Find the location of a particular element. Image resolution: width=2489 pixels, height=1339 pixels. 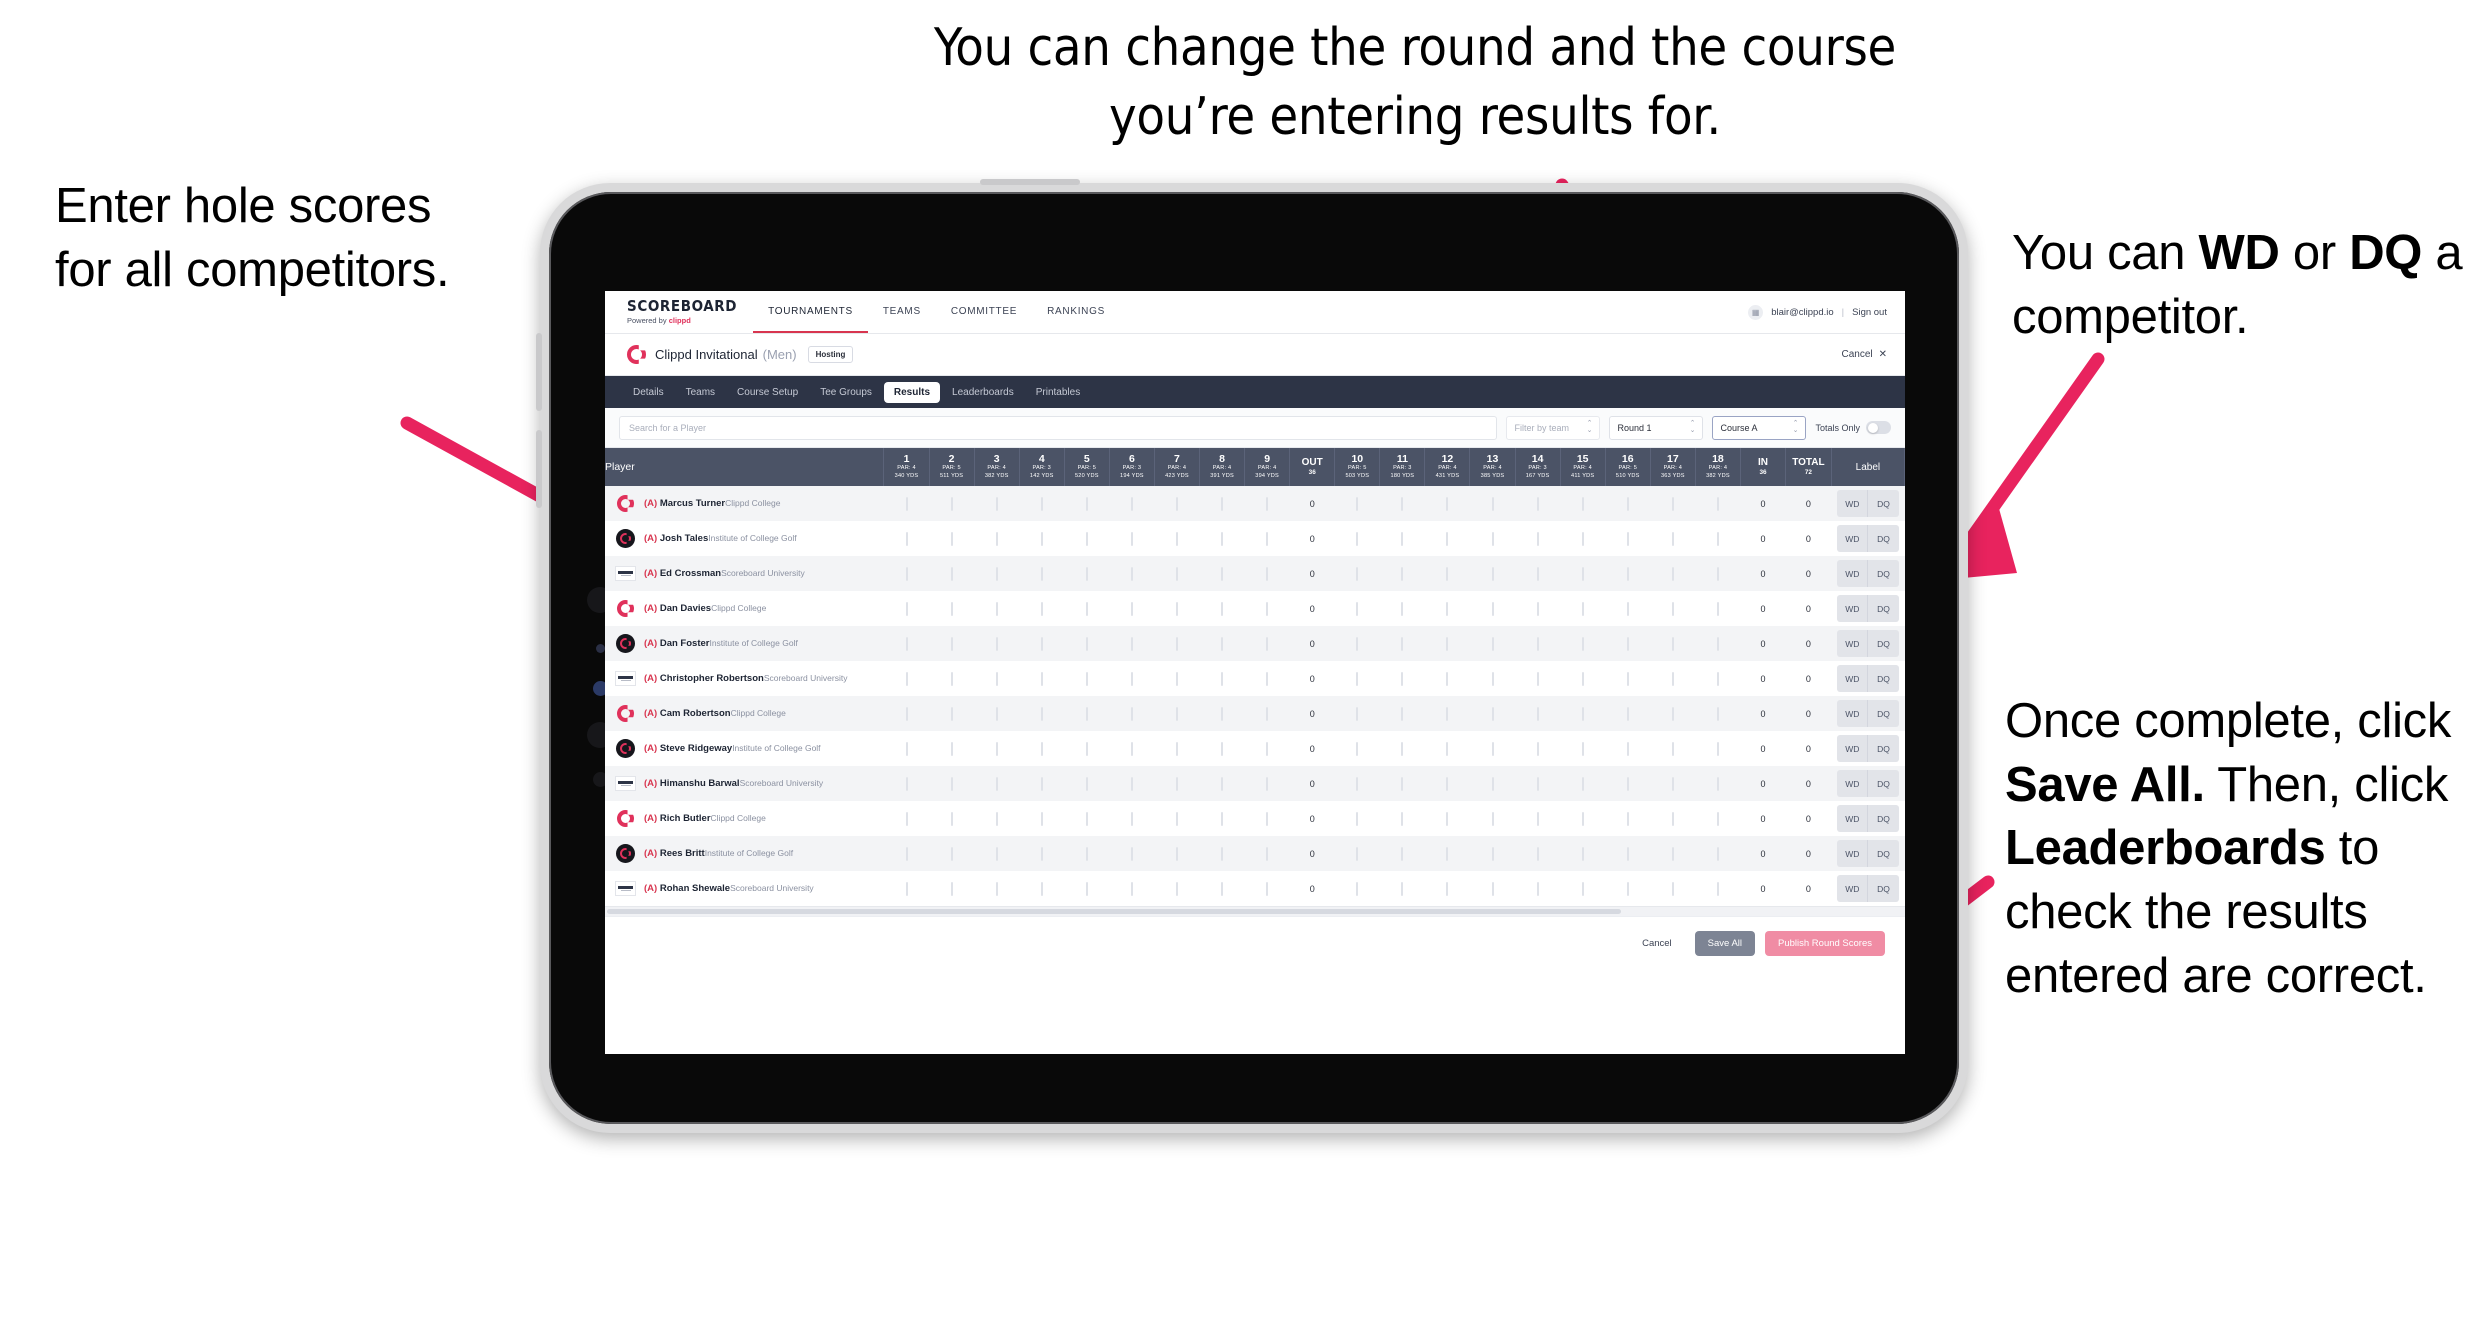

tab-printables: Printables is located at coordinates (1058, 392).